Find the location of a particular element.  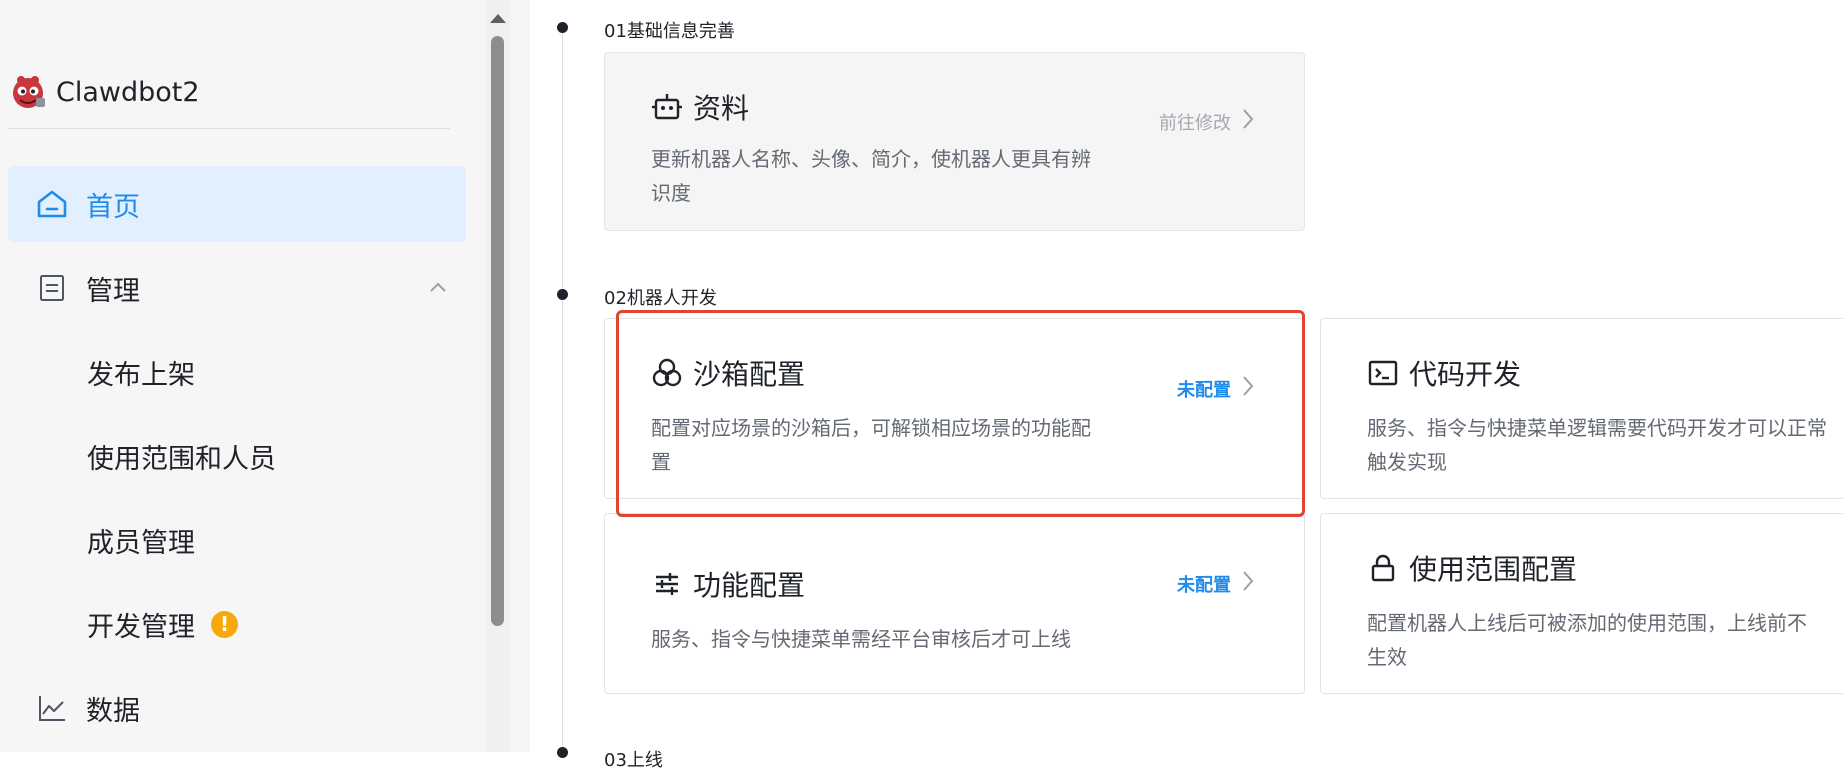

section-title: 02机器人开发 is located at coordinates (660, 298).